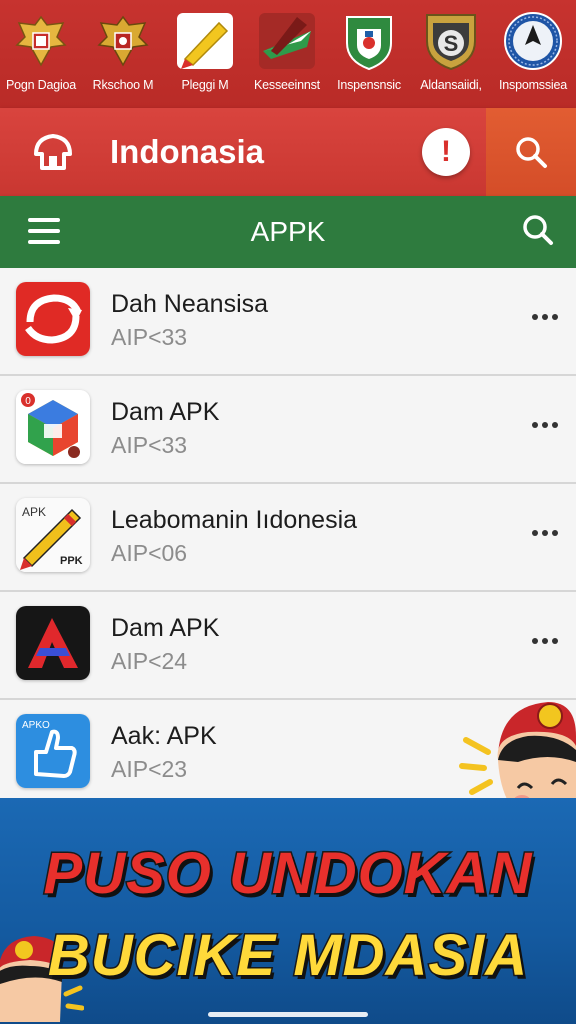  I want to click on banner-headline-1: PUSO UNDOKAN, so click(287, 874).